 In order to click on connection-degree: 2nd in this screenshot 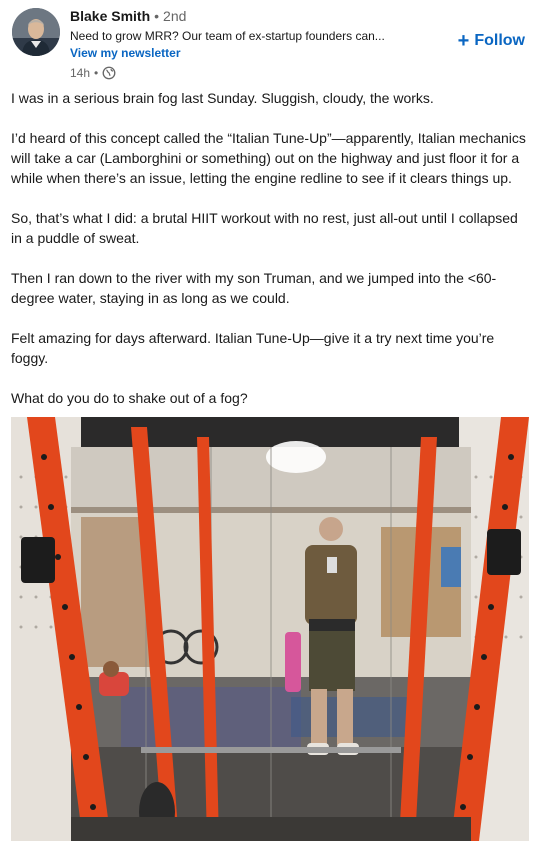, I will do `click(175, 16)`.